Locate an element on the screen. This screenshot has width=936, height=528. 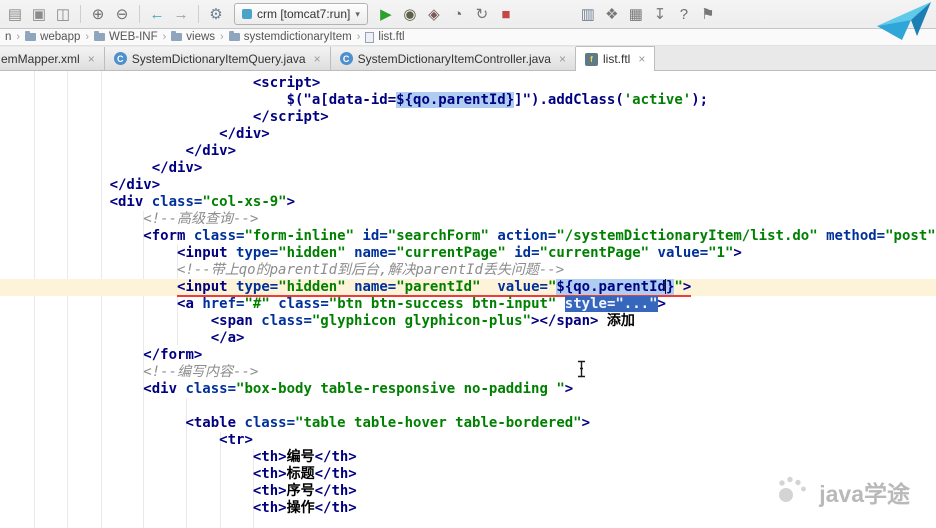
tab-label: SystemDictionaryItemController.java is located at coordinates (454, 58).